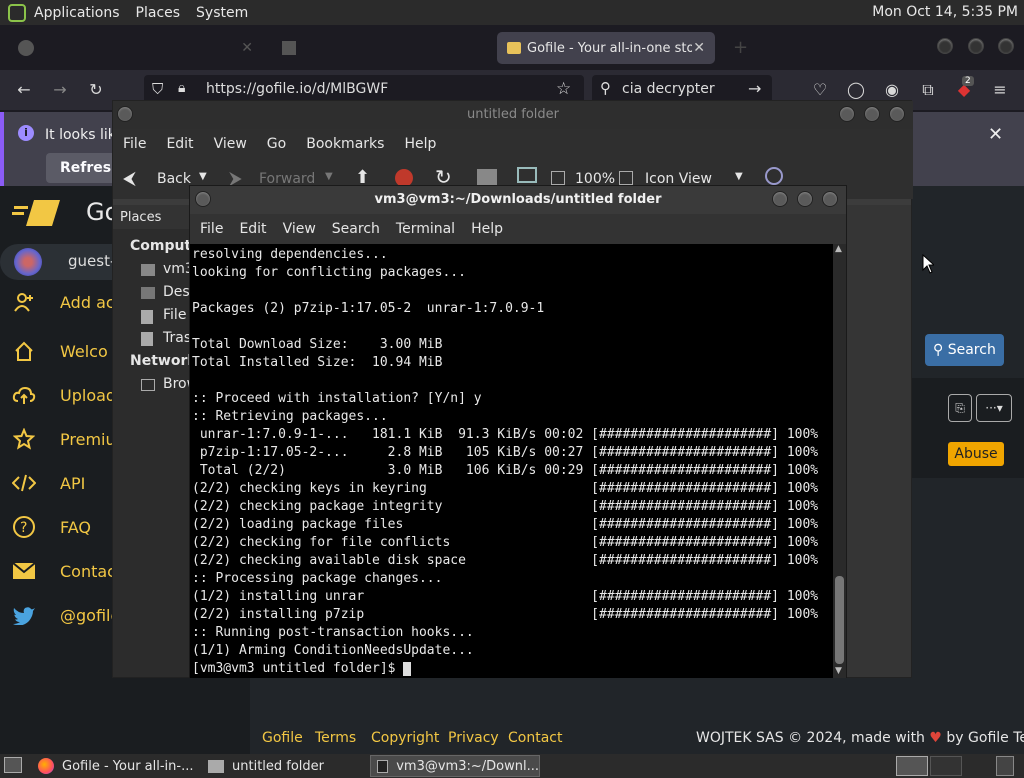  I want to click on close-window-icon, so click(1006, 46).